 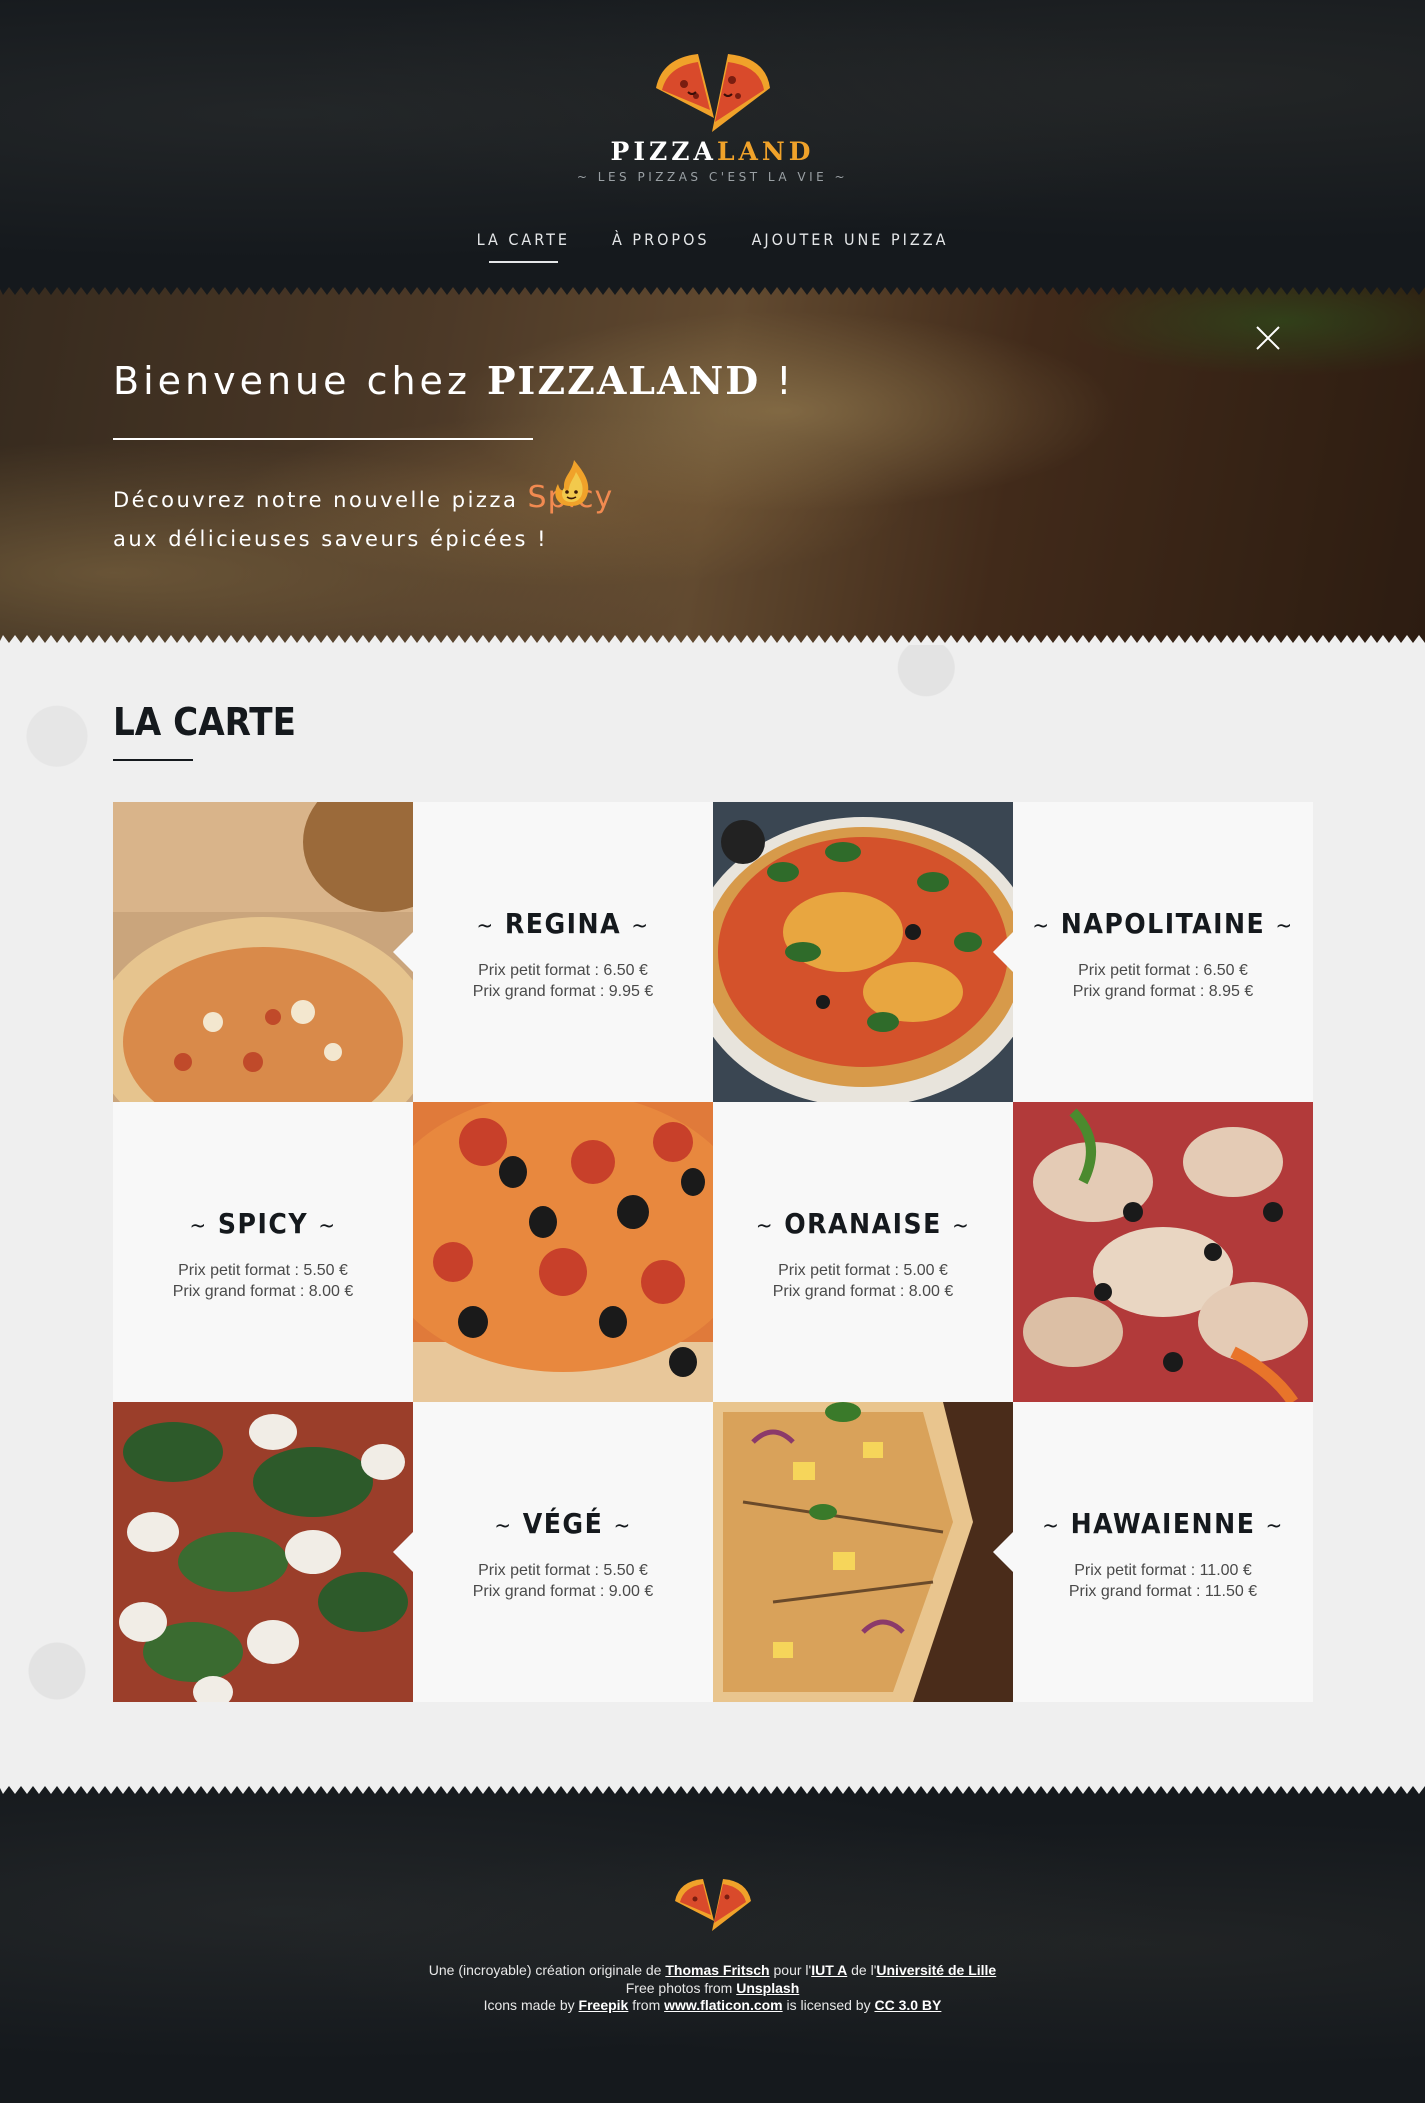 I want to click on pizza-name-text: NAPOLITAINE, so click(x=1163, y=923).